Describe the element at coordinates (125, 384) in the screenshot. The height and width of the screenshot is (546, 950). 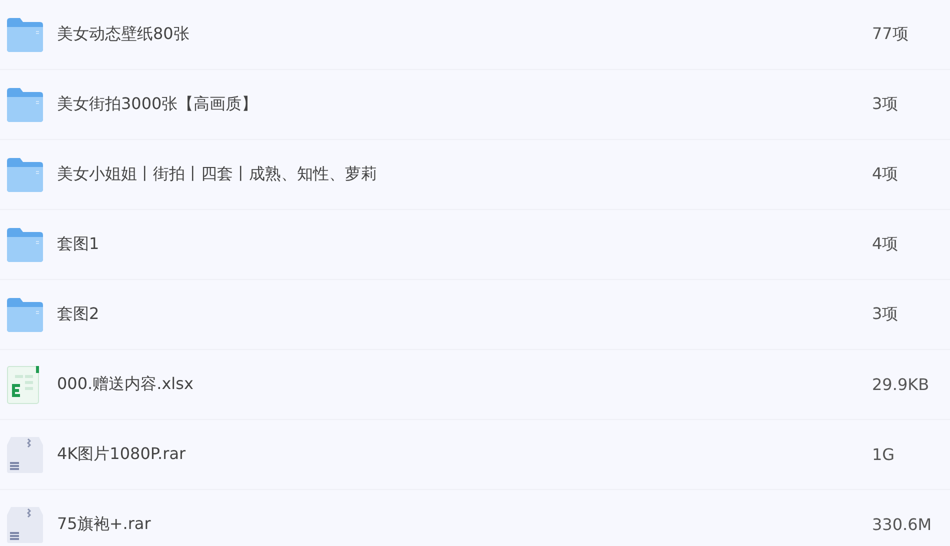
I see `file-name: 000.赠送内容.xlsx` at that location.